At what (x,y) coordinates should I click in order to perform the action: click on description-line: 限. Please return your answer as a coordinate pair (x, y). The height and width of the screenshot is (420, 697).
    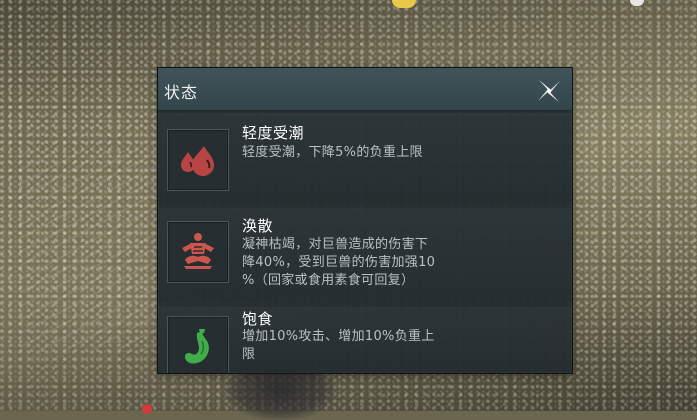
    Looking at the image, I should click on (249, 354).